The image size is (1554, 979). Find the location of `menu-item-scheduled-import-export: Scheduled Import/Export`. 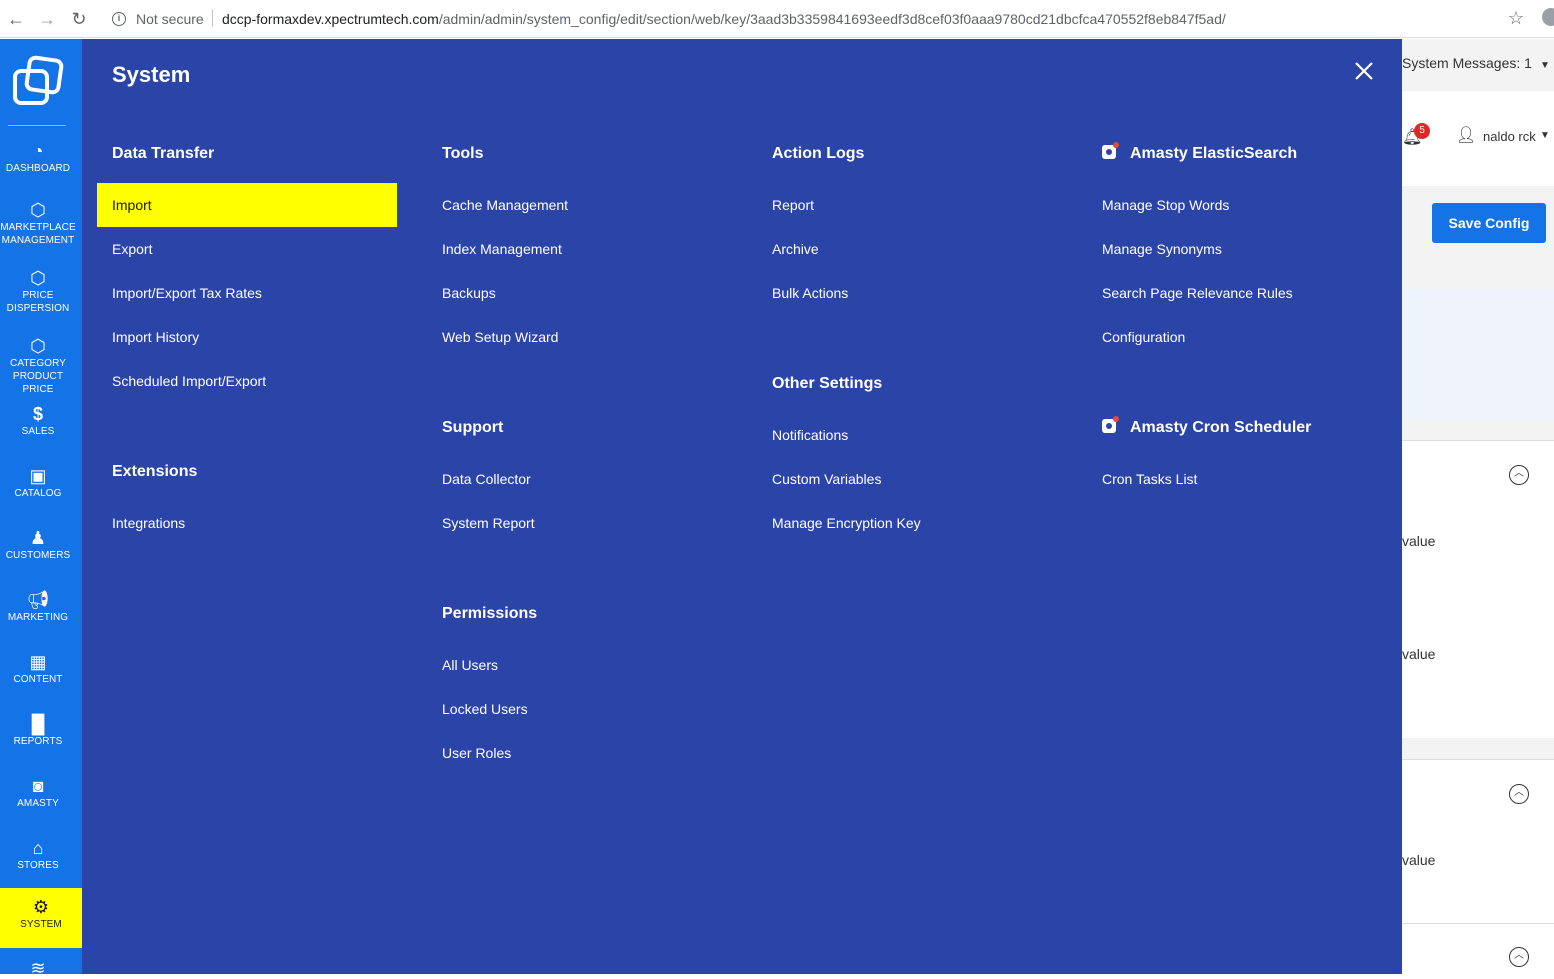

menu-item-scheduled-import-export: Scheduled Import/Export is located at coordinates (189, 381).